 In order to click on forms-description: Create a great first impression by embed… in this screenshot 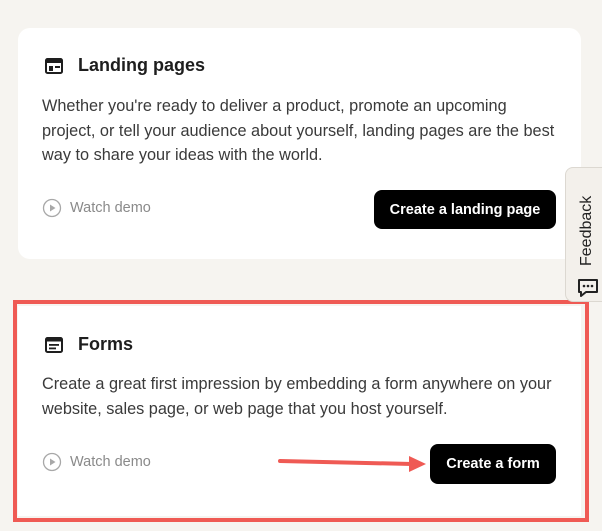, I will do `click(297, 396)`.